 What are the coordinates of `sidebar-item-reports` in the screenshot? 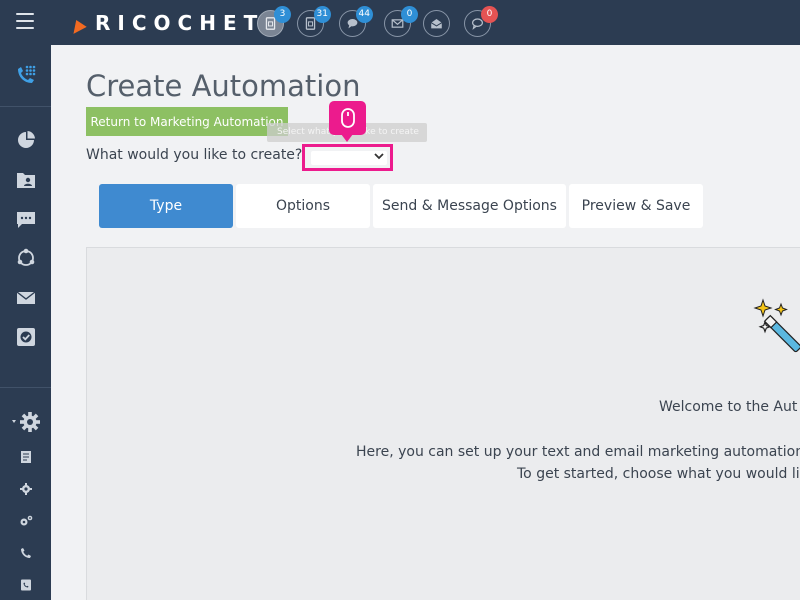 It's located at (25, 140).